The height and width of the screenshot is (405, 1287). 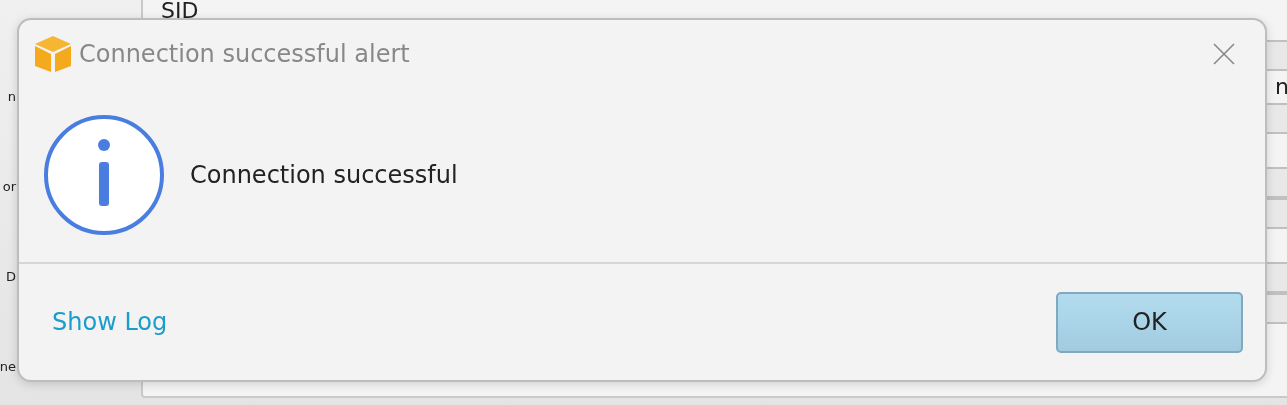 What do you see at coordinates (8, 367) in the screenshot?
I see `field-label: ne` at bounding box center [8, 367].